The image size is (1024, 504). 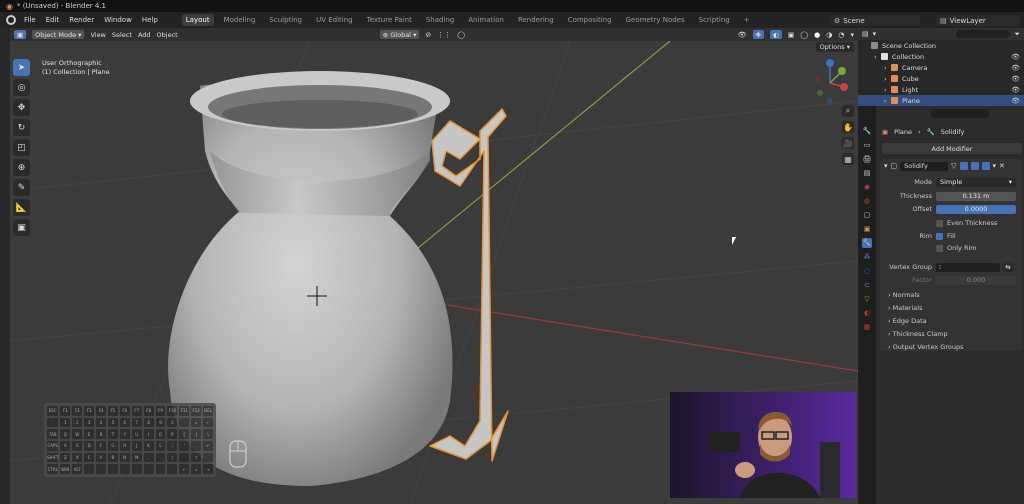 What do you see at coordinates (953, 166) in the screenshot?
I see `vertex-triangle-icon: ▽` at bounding box center [953, 166].